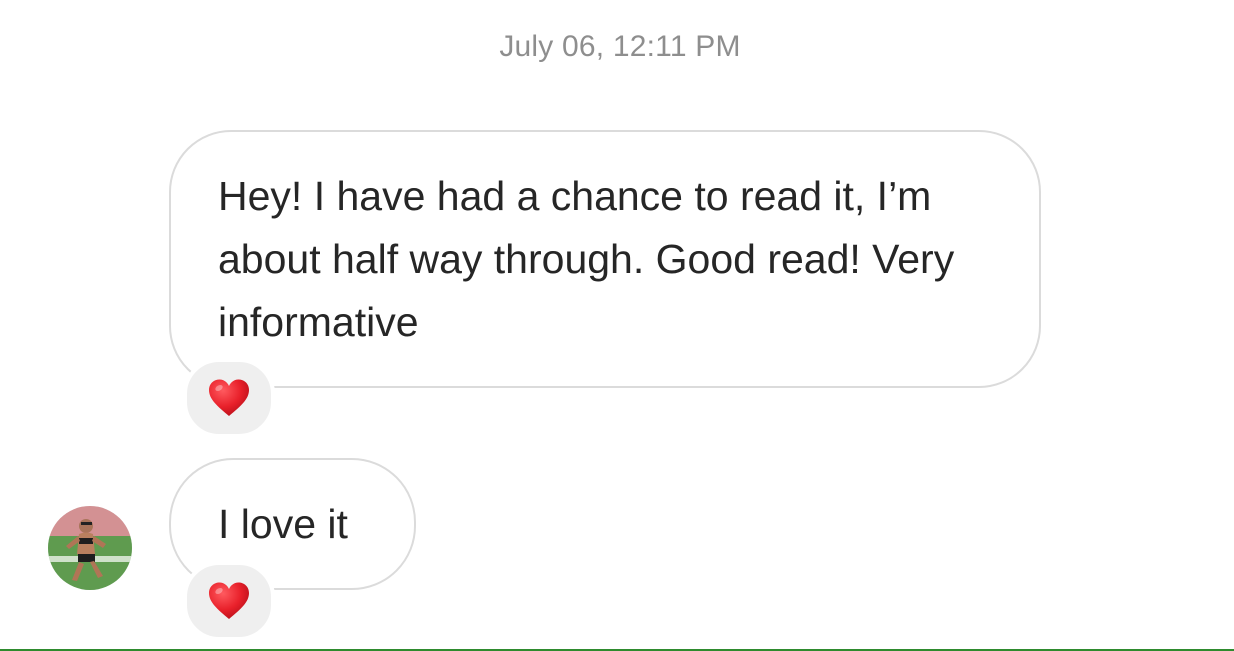 This screenshot has width=1234, height=651. Describe the element at coordinates (283, 524) in the screenshot. I see `message-text: I love it` at that location.